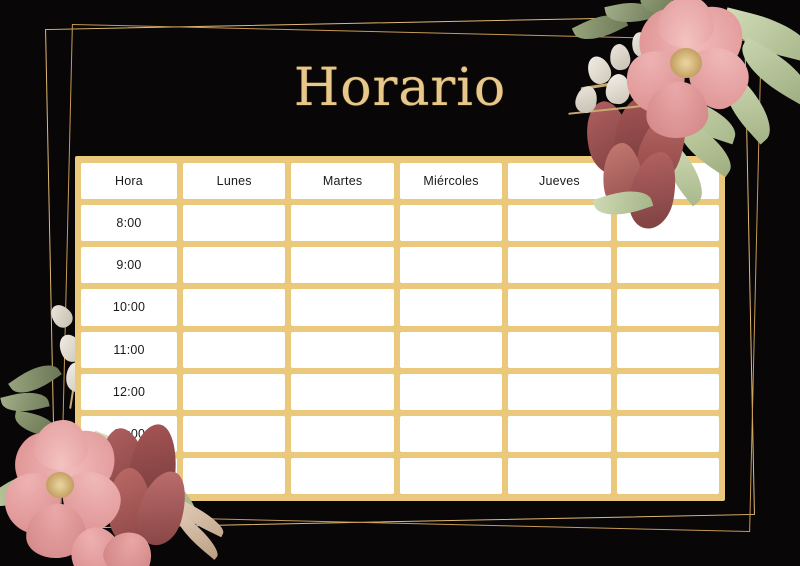 This screenshot has height=566, width=800. I want to click on column-header-viernes: Viernes, so click(668, 181).